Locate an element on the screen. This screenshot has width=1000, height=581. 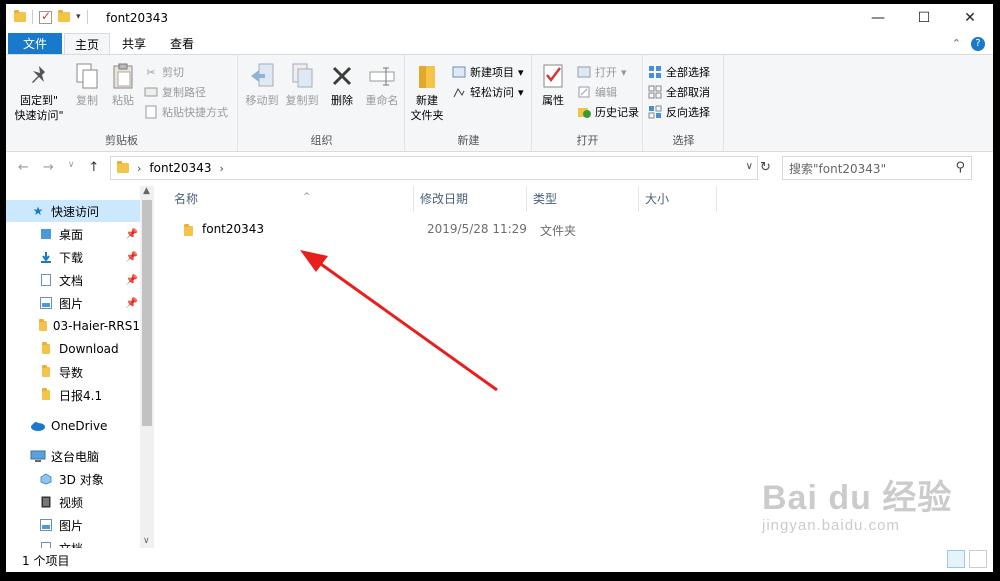
new-folder-icon is located at coordinates (64, 16).